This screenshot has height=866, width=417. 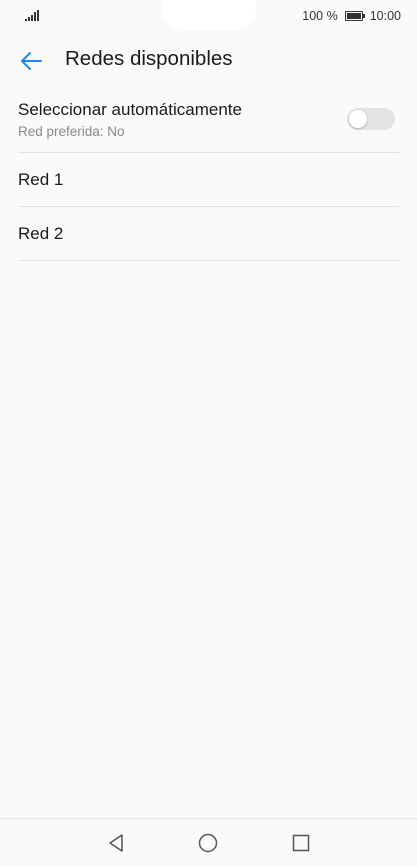 I want to click on nav-back-button, so click(x=116, y=843).